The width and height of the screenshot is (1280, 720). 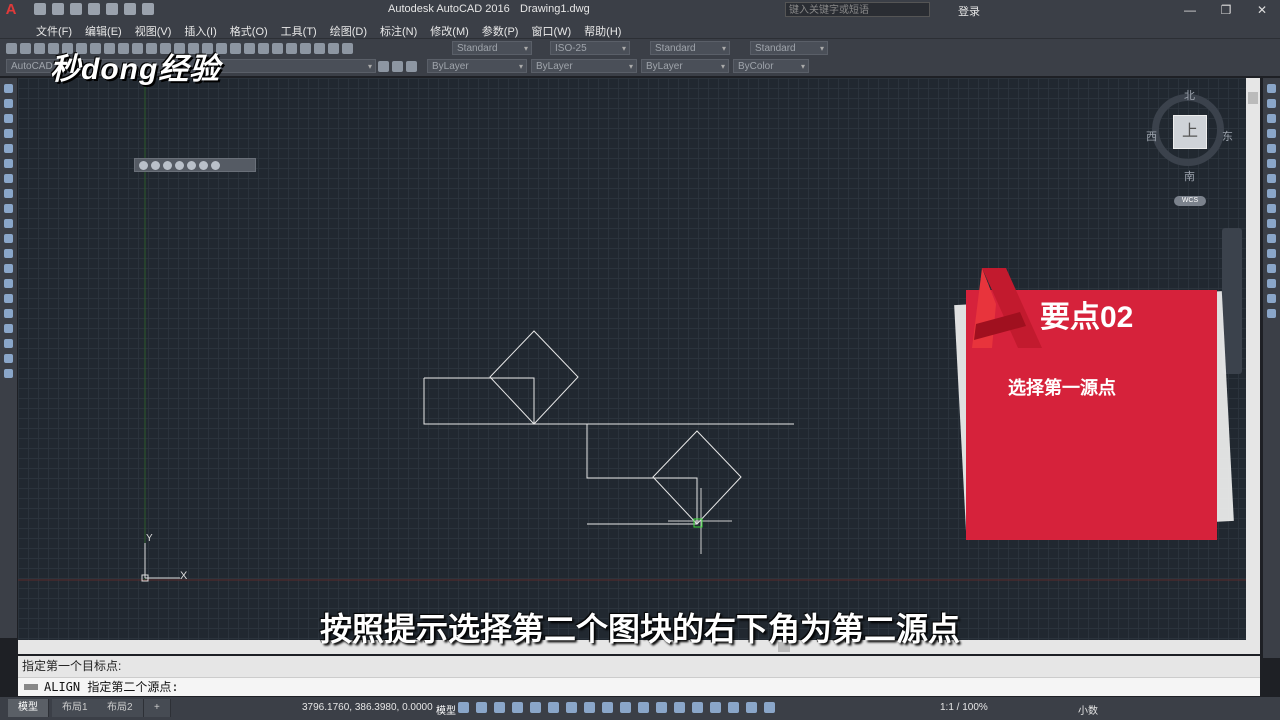 I want to click on ellipse-arc-icon, so click(x=8, y=238).